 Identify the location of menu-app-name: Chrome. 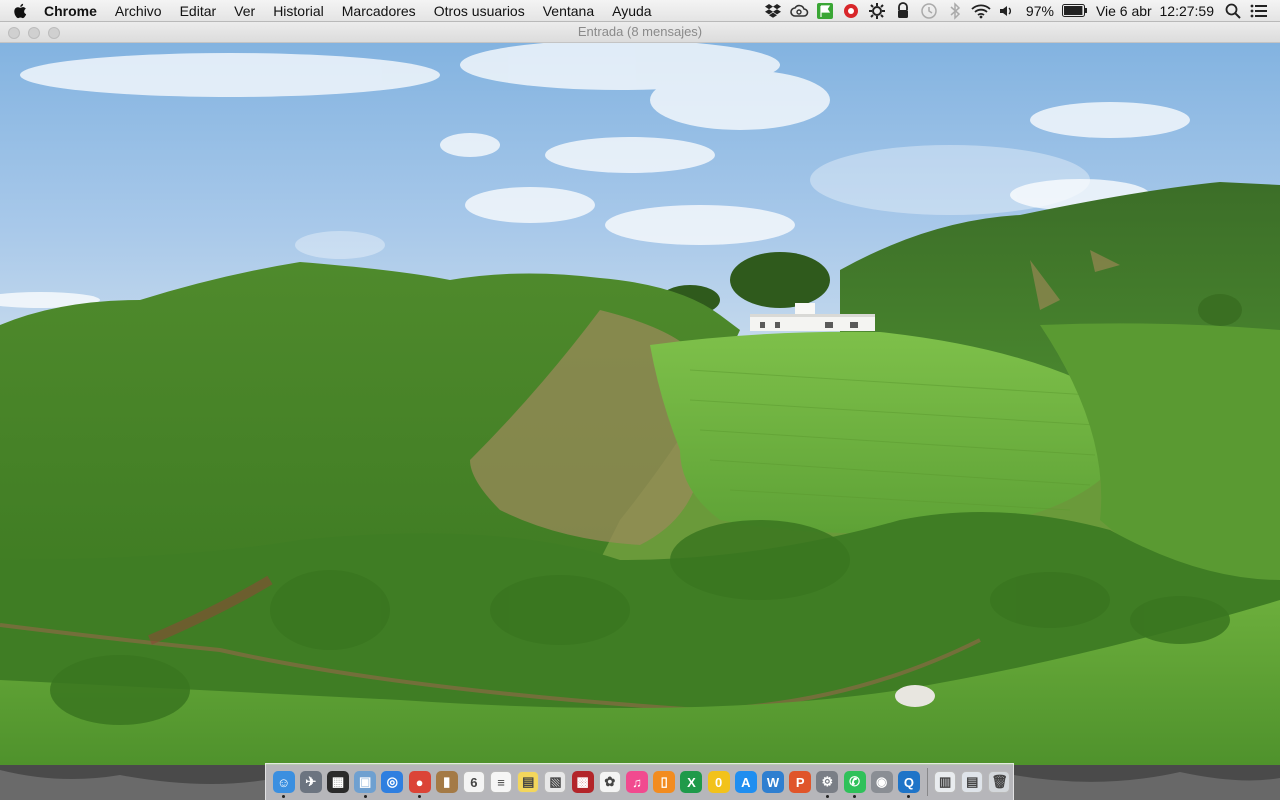
(73, 11).